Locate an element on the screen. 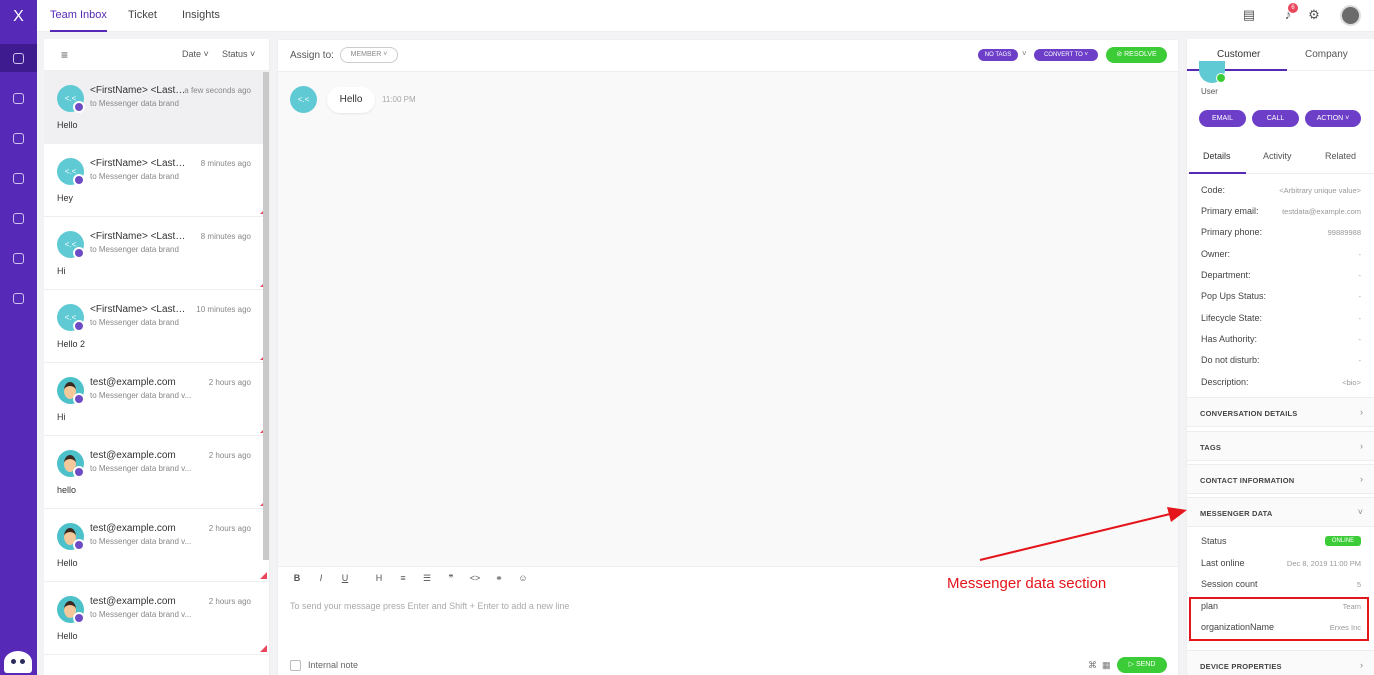 The image size is (1374, 675). clipboard-icon: ▤ is located at coordinates (1249, 15).